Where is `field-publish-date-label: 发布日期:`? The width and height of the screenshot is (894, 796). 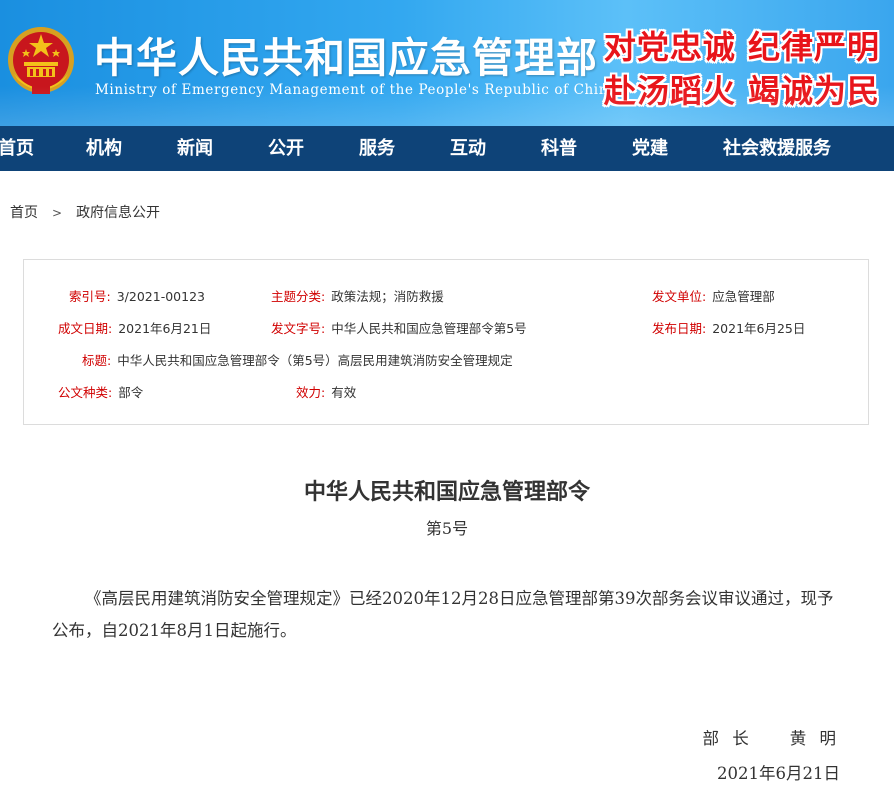
field-publish-date-label: 发布日期: is located at coordinates (679, 328).